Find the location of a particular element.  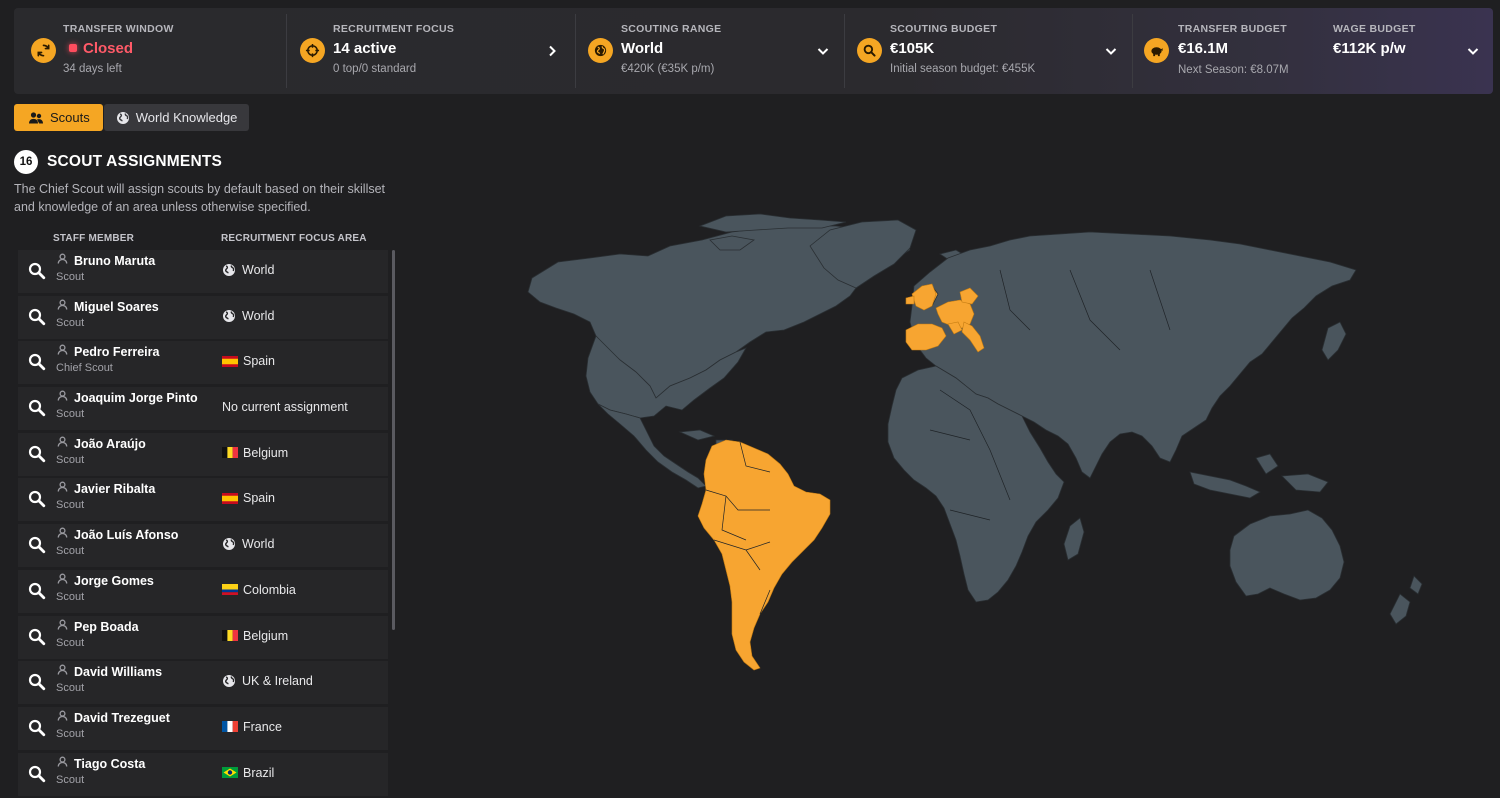

focus-area: No current assignment is located at coordinates (285, 407).